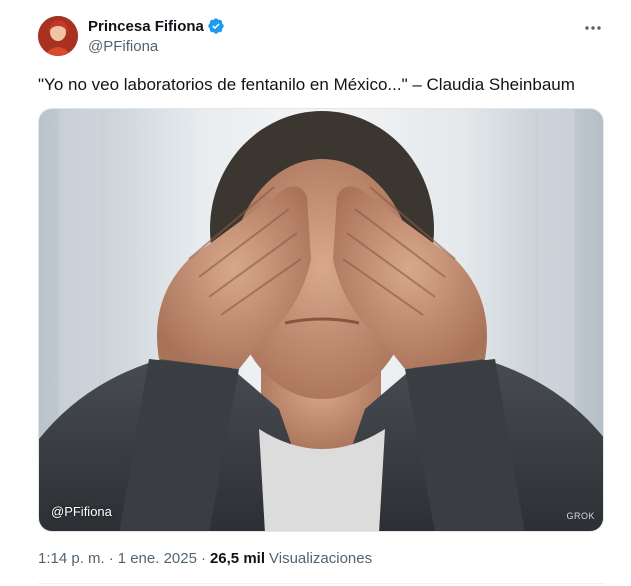  Describe the element at coordinates (580, 516) in the screenshot. I see `ai-generated-mark: GROK` at that location.